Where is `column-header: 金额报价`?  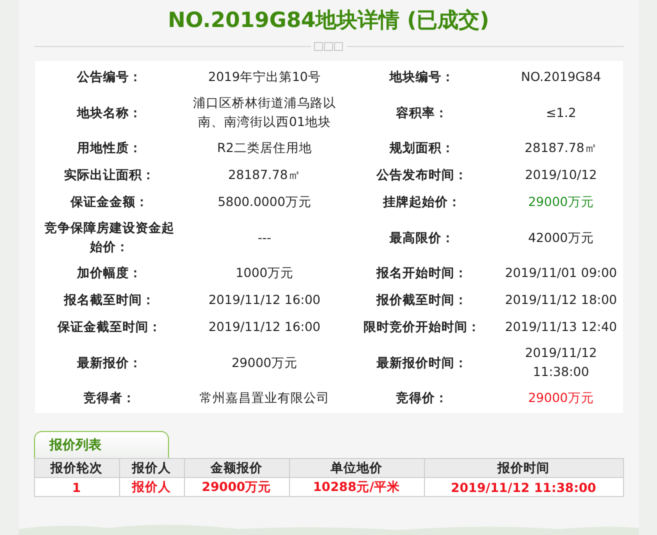
column-header: 金额报价 is located at coordinates (236, 468).